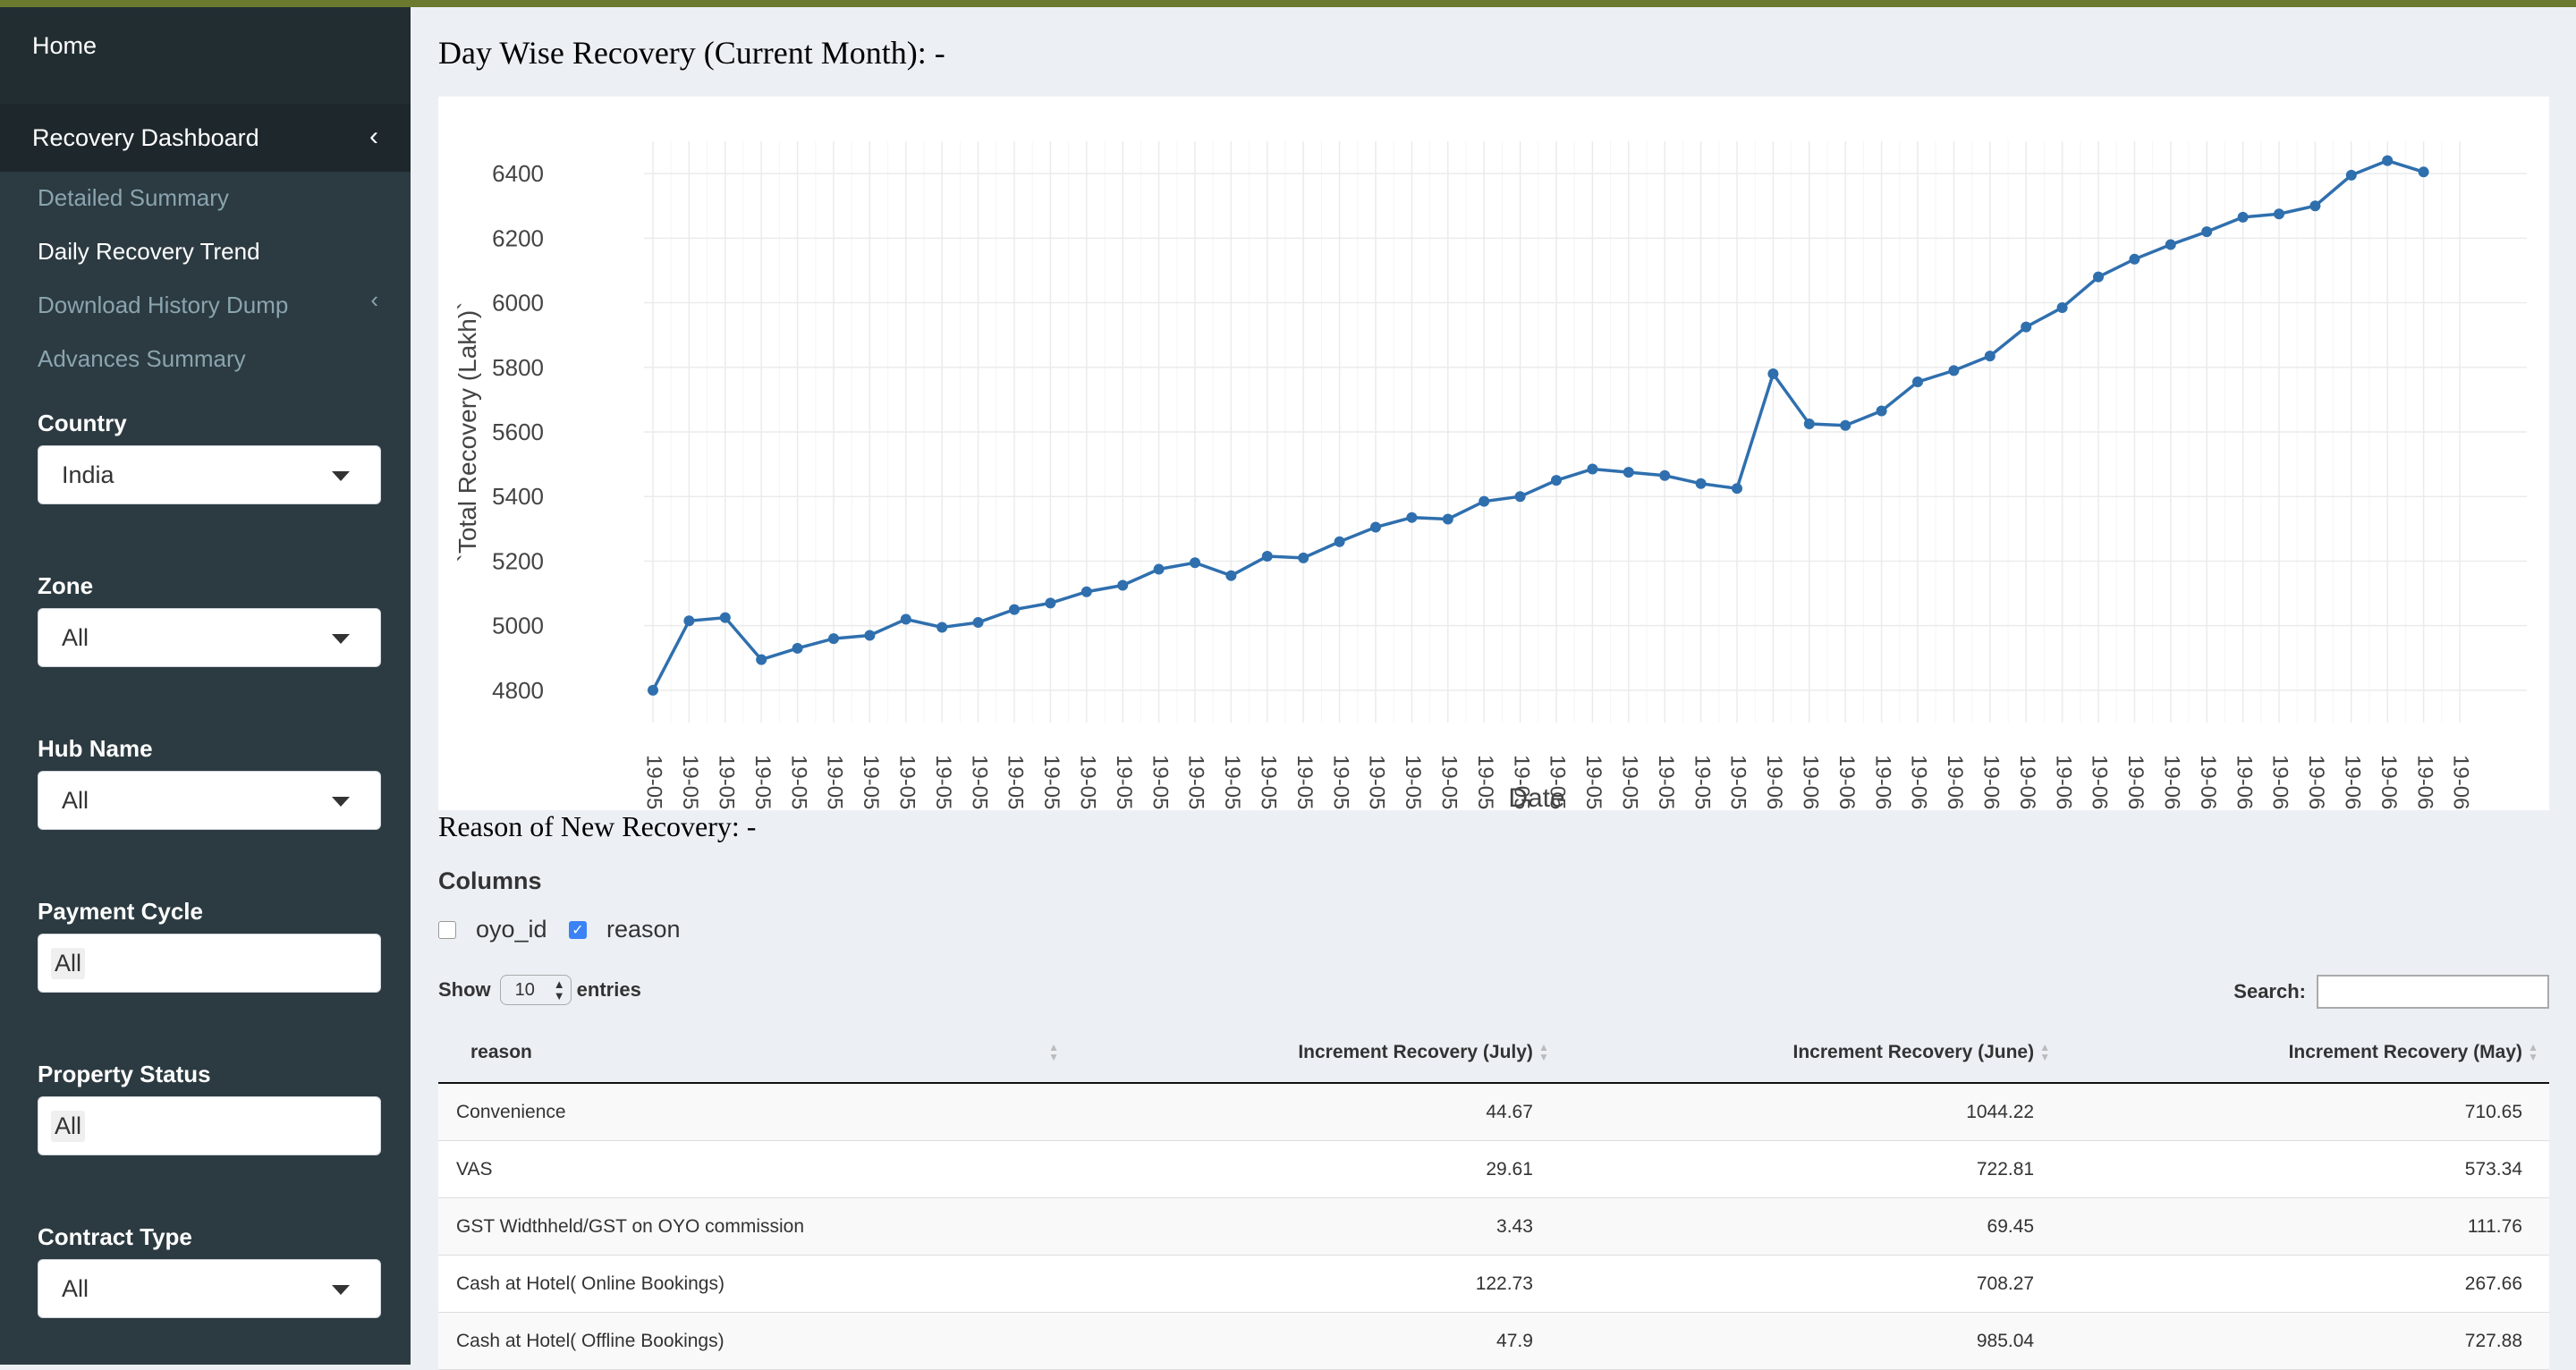 This screenshot has height=1370, width=2576. Describe the element at coordinates (75, 637) in the screenshot. I see `zone-value: All` at that location.